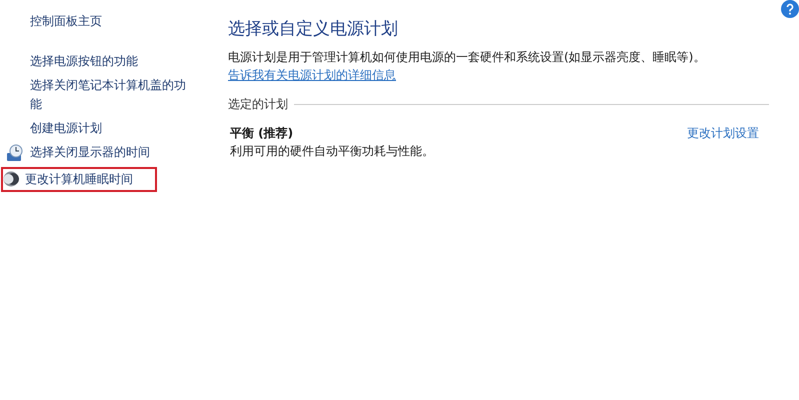  Describe the element at coordinates (258, 104) in the screenshot. I see `section-label: 选定的计划` at that location.